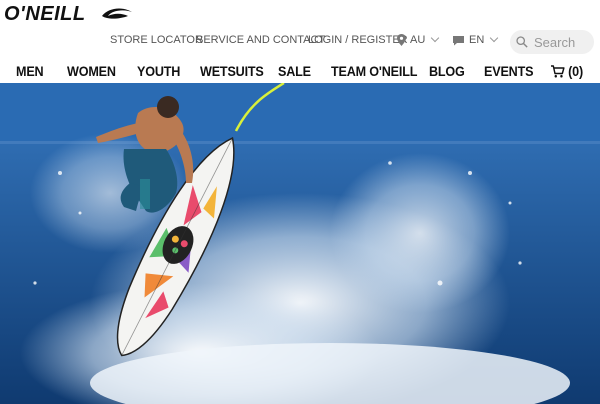 The width and height of the screenshot is (600, 404). I want to click on language-selector: EN, so click(475, 39).